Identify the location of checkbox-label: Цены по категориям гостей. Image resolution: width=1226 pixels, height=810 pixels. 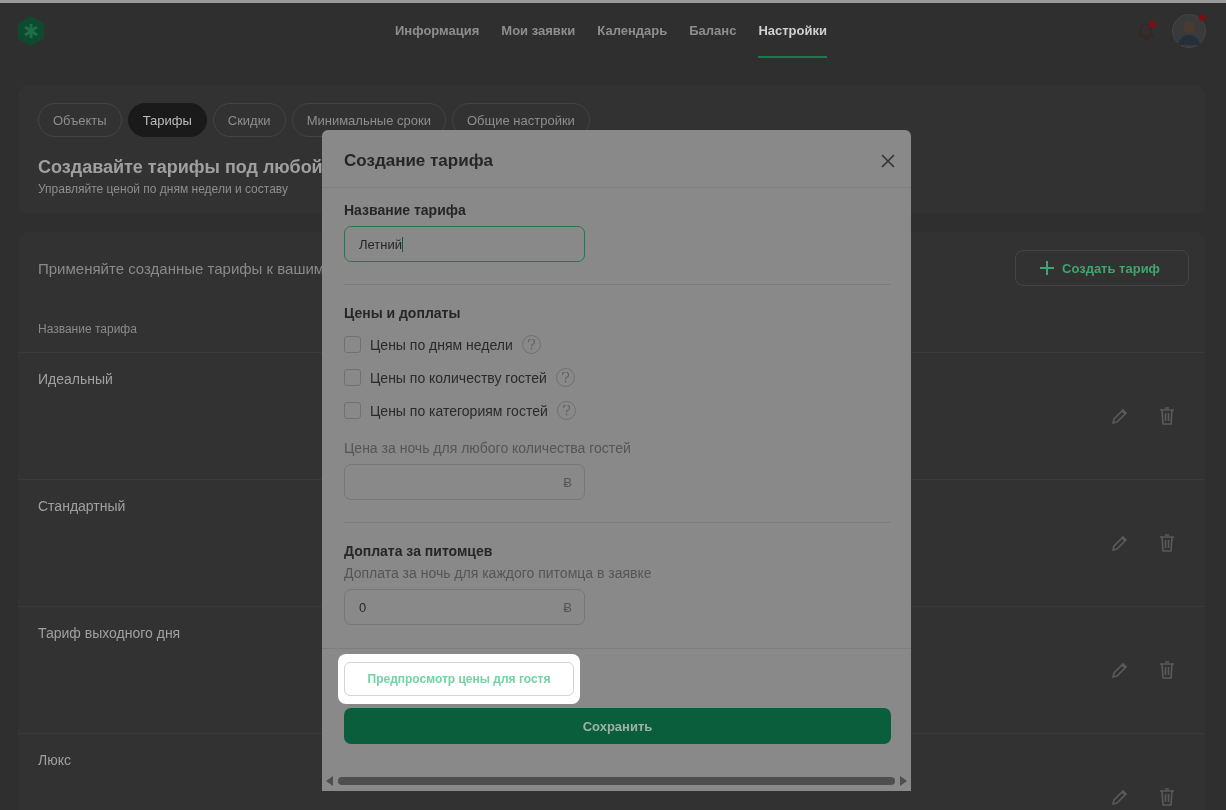
(459, 410).